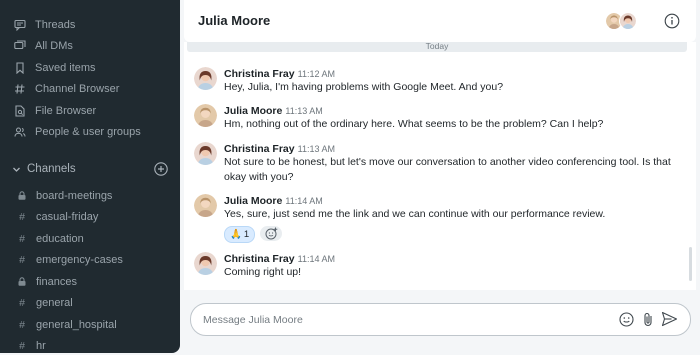 The image size is (700, 355). I want to click on channel-item: # education, so click(93, 239).